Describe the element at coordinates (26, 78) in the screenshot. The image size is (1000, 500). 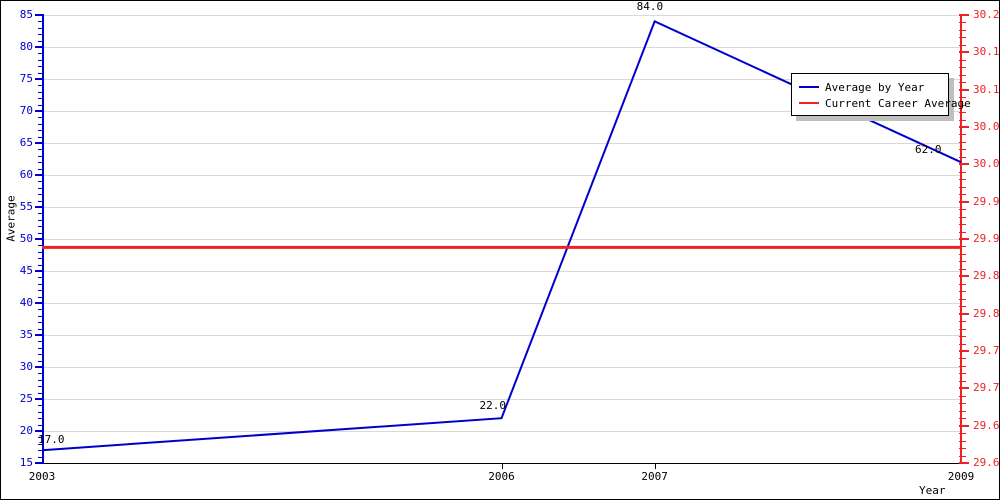
I see `y-axis-left-tick-label: 75` at that location.